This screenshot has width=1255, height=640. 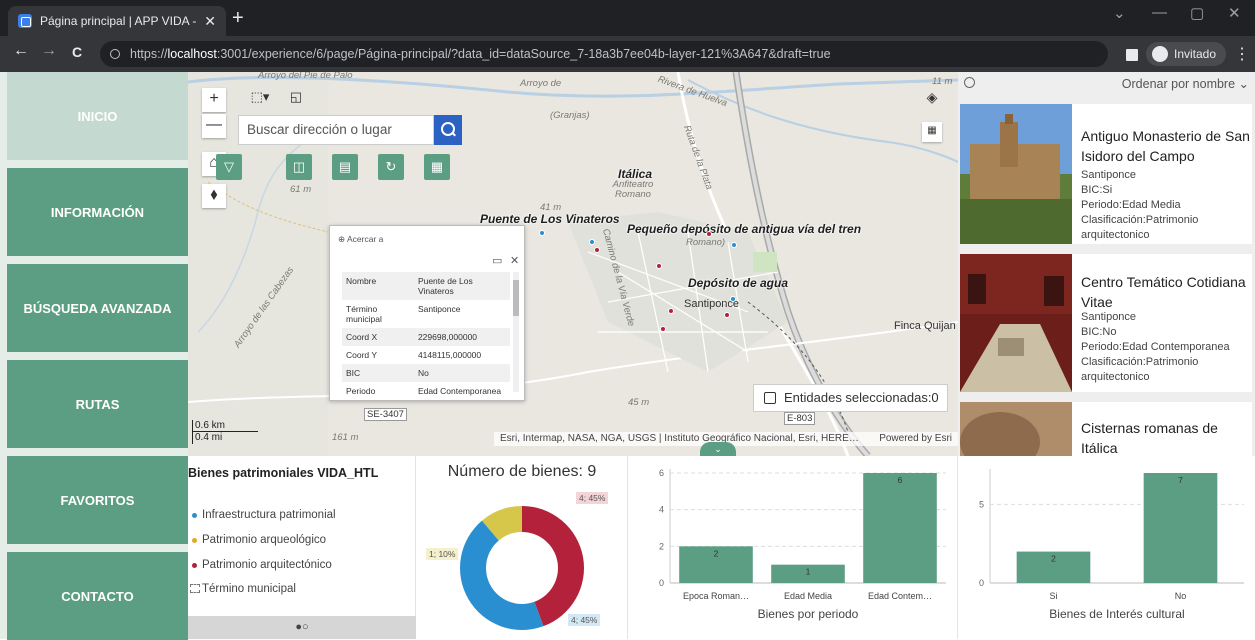 What do you see at coordinates (541, 83) in the screenshot?
I see `map-label-arroyo: Arroyo de` at bounding box center [541, 83].